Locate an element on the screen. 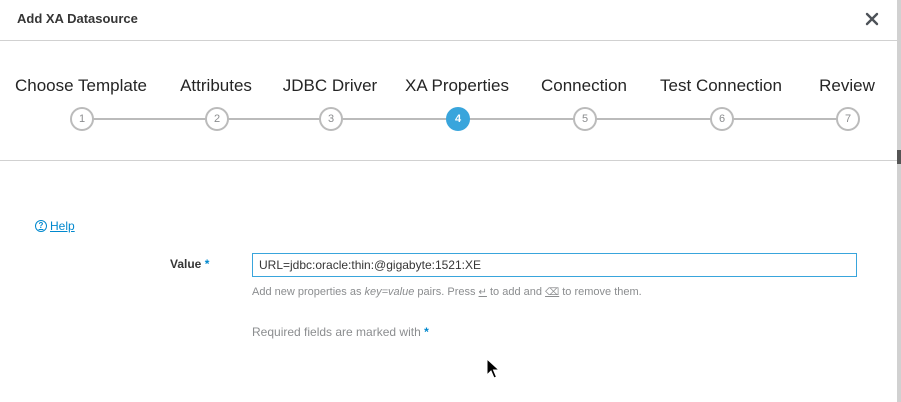 The height and width of the screenshot is (402, 901). wizard-step-xa-properties: XA Properties 4 is located at coordinates (457, 96).